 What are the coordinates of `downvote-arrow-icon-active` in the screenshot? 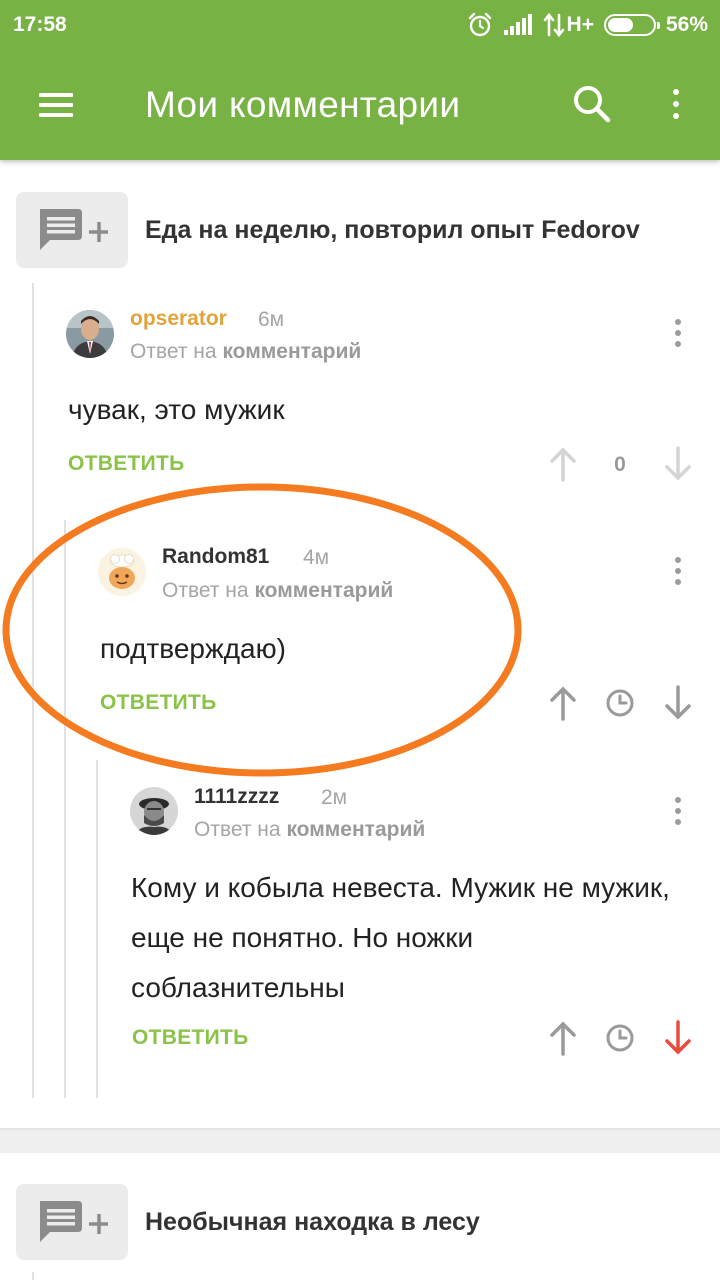 It's located at (678, 1040).